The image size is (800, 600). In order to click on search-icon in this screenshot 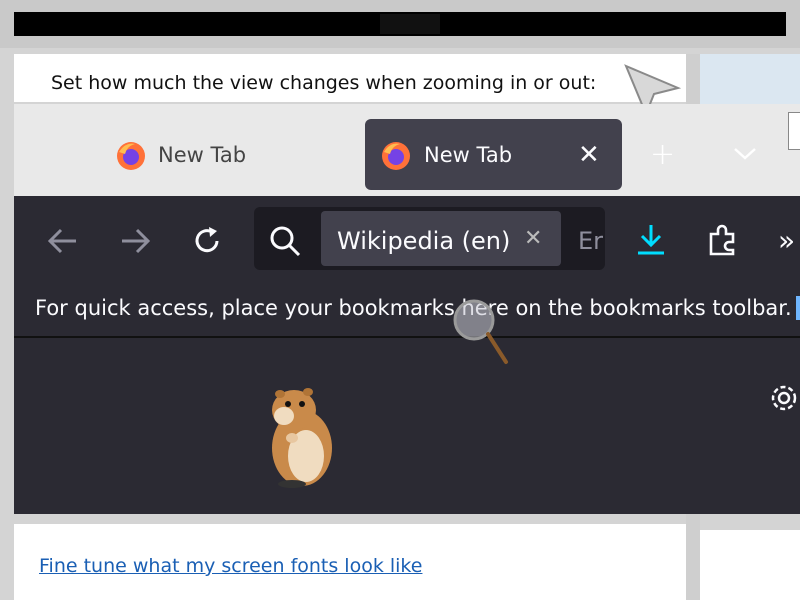, I will do `click(285, 241)`.